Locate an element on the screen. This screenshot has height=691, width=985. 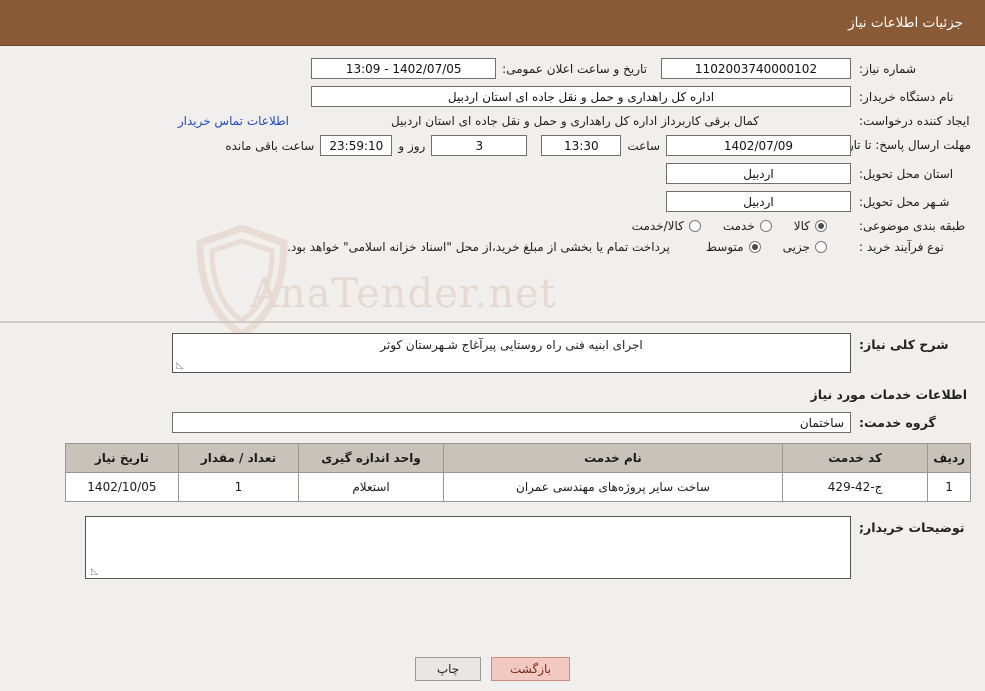
col-code: کد خدمت is located at coordinates (855, 458).